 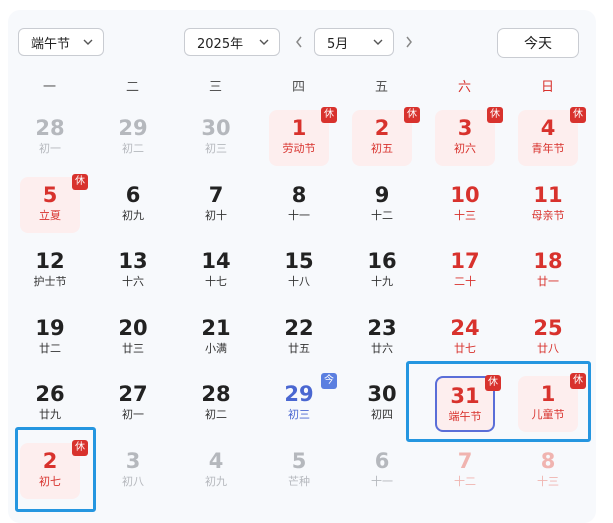 I want to click on day-number: 5, so click(x=50, y=194).